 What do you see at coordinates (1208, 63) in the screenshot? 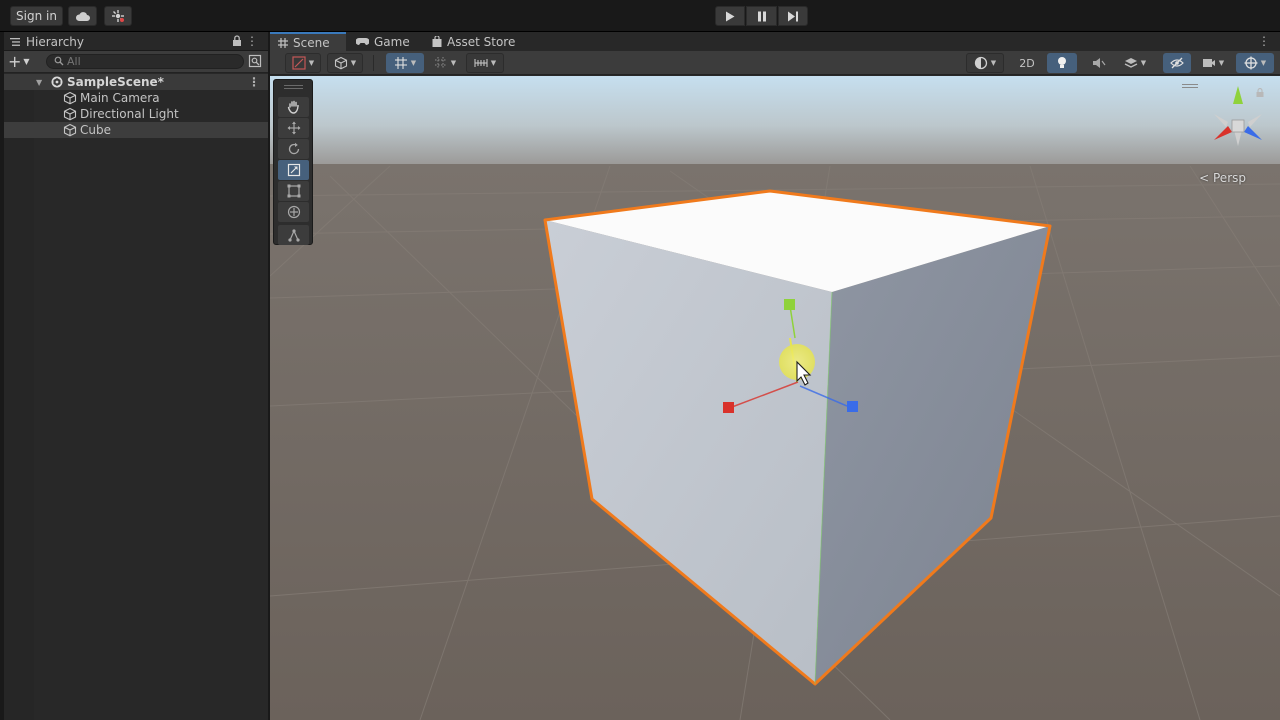
I see `camera-icon` at bounding box center [1208, 63].